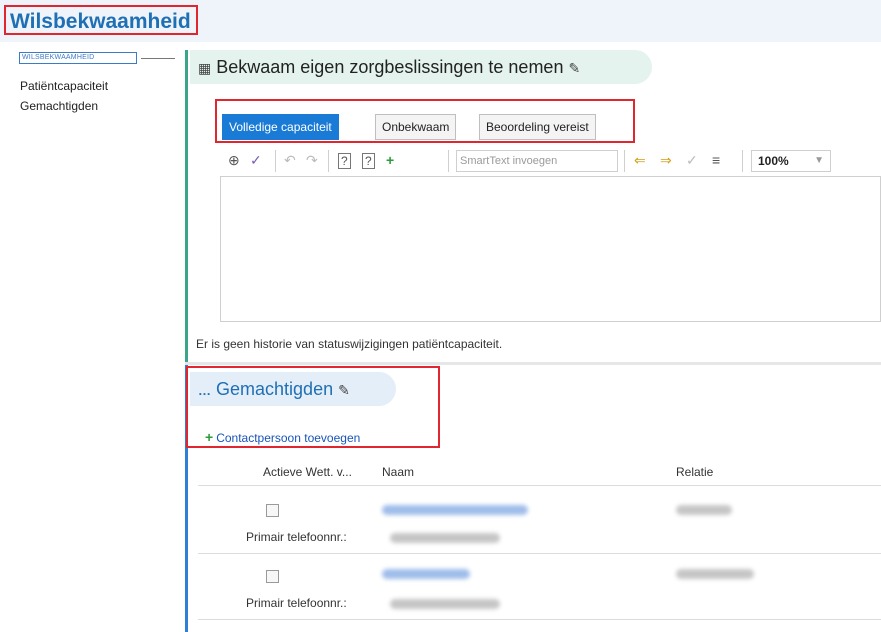  Describe the element at coordinates (205, 68) in the screenshot. I see `form-icon: ▦` at that location.